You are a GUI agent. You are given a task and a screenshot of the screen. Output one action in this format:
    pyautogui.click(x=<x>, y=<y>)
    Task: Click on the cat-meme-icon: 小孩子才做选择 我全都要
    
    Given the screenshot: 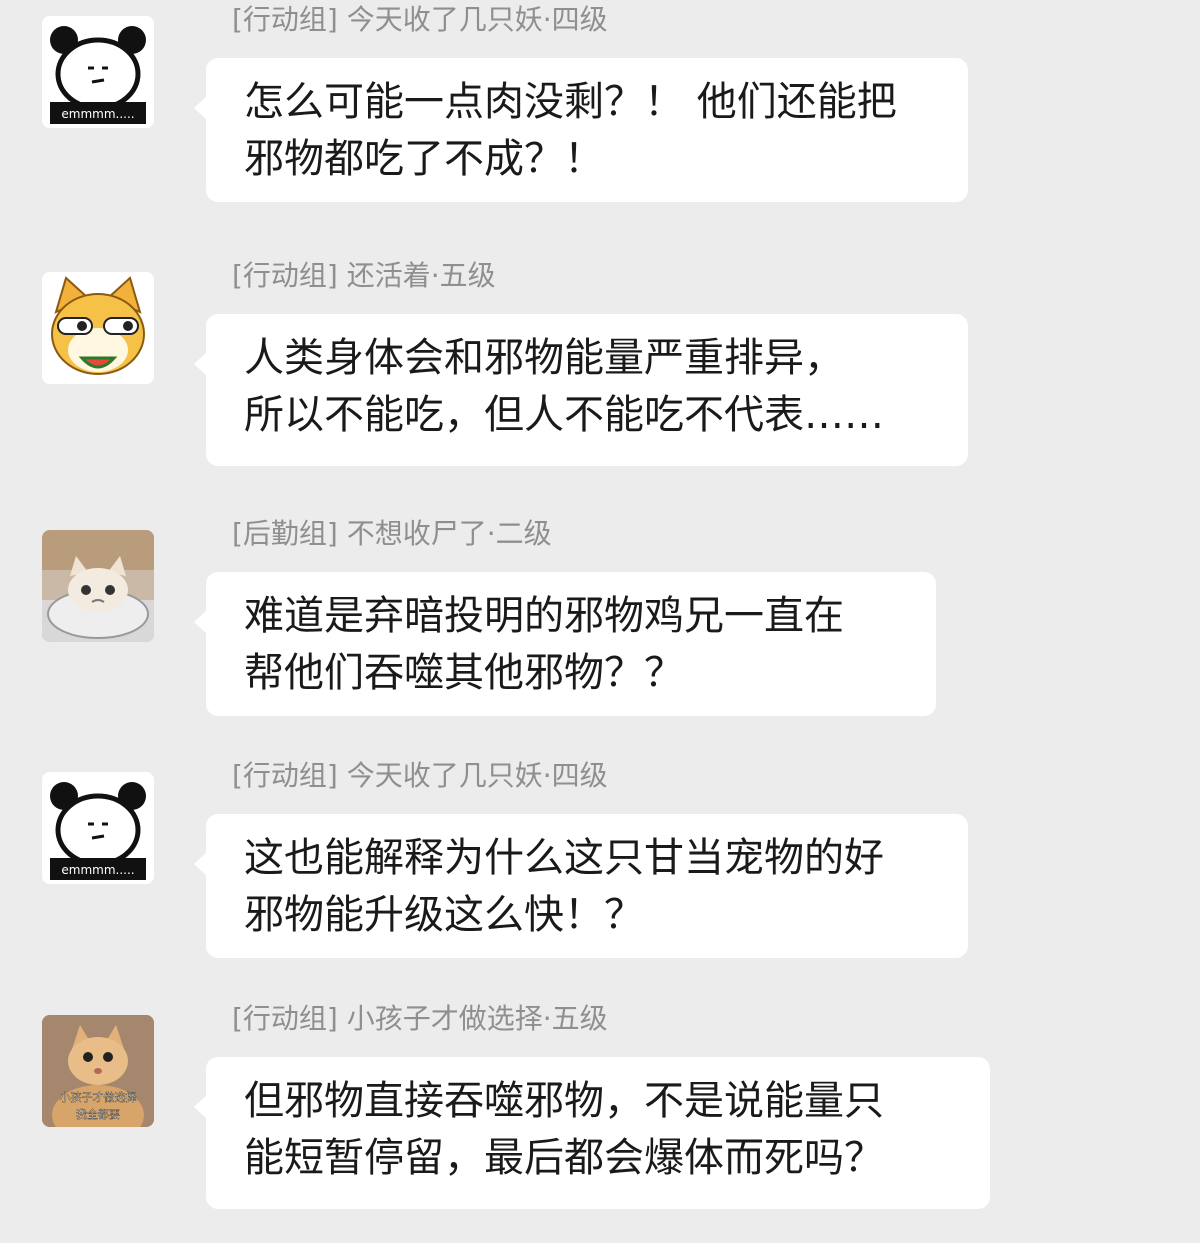 What is the action you would take?
    pyautogui.click(x=98, y=1071)
    